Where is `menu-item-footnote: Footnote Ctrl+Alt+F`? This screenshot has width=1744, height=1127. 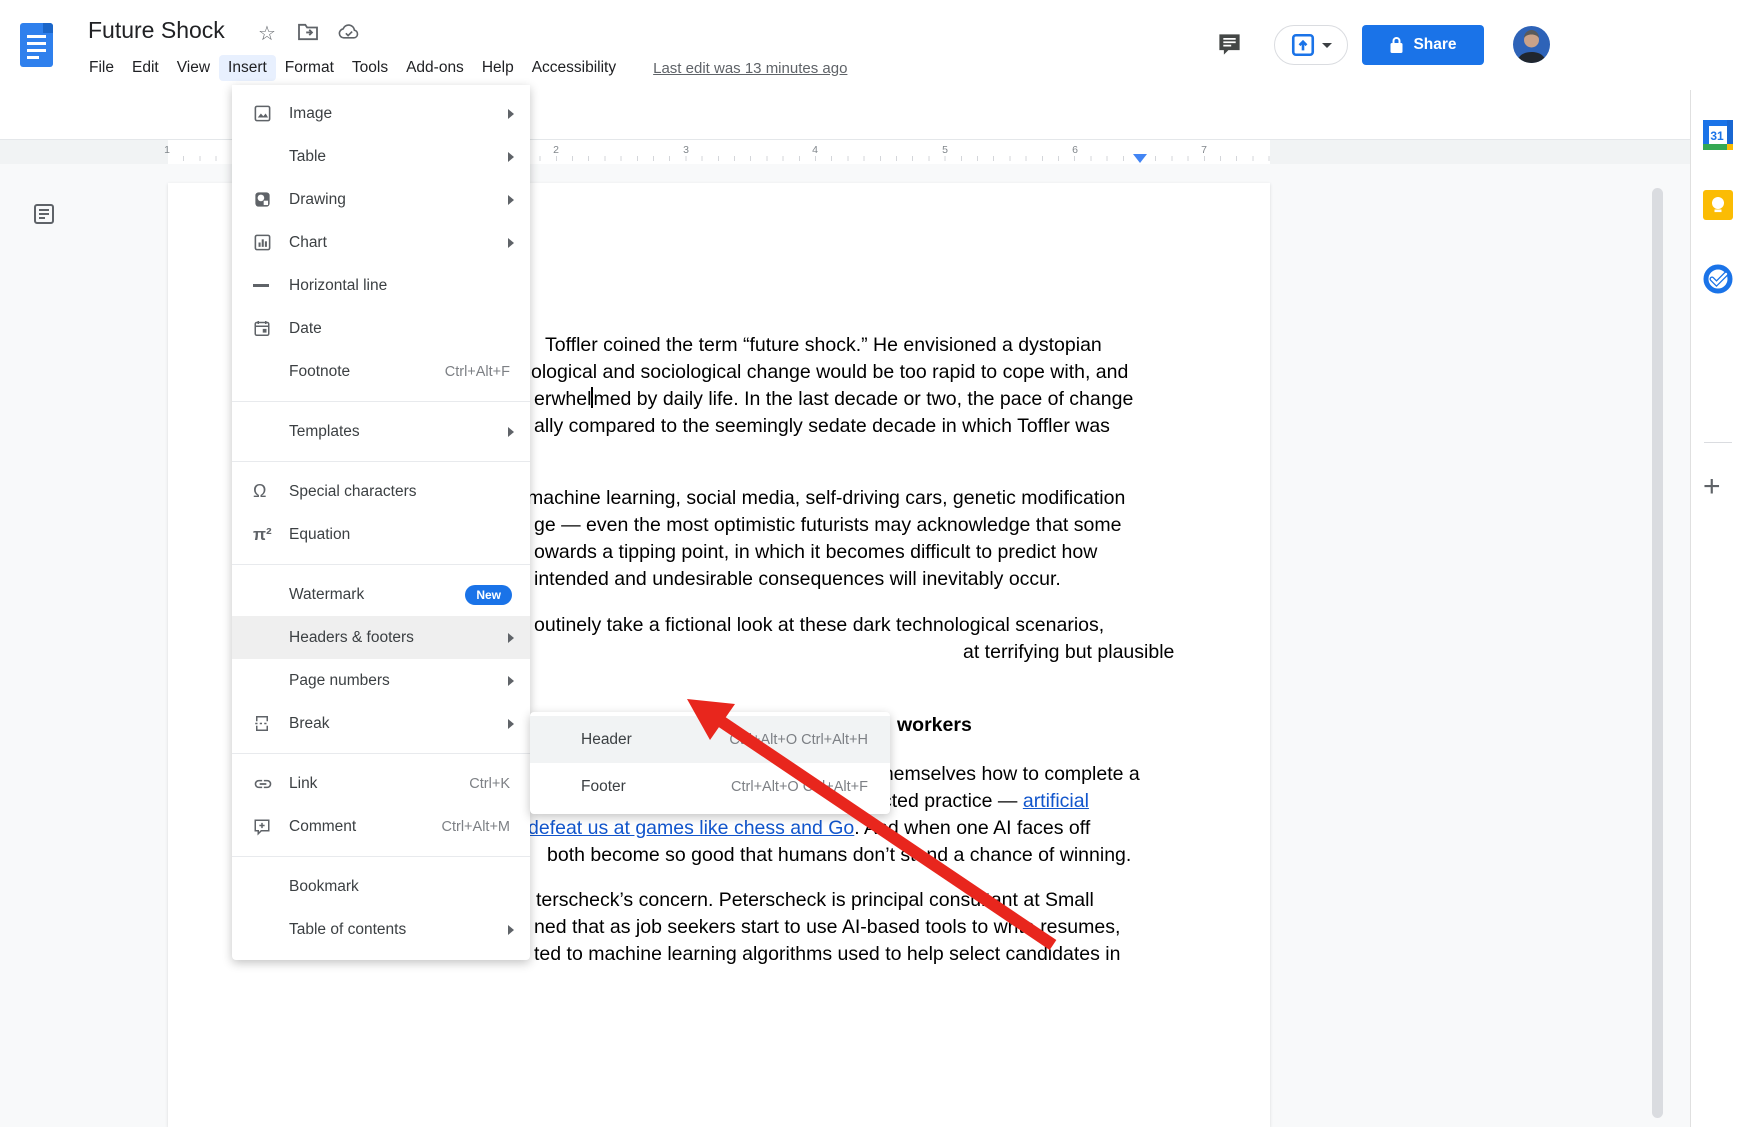
menu-item-footnote: Footnote Ctrl+Alt+F is located at coordinates (381, 371).